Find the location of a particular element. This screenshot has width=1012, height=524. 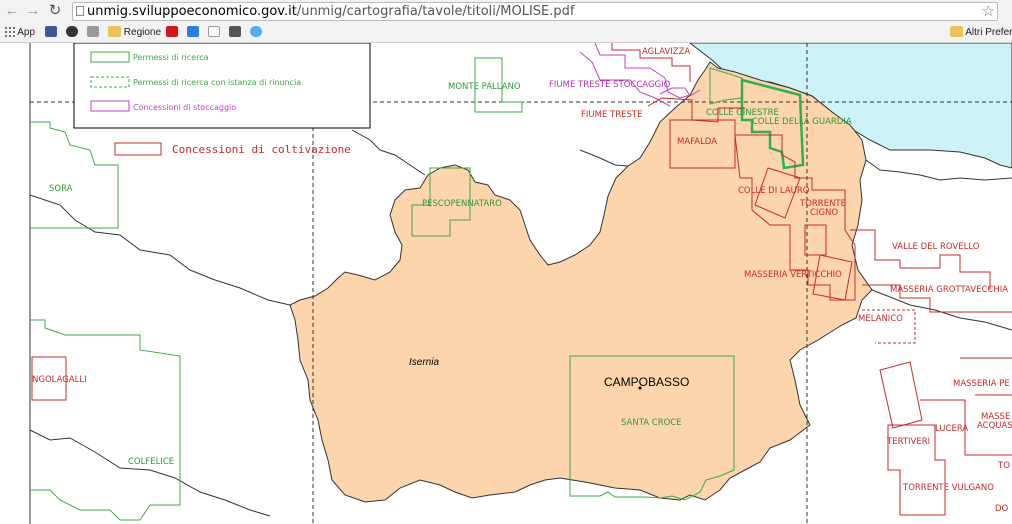

twitter-icon is located at coordinates (256, 33).